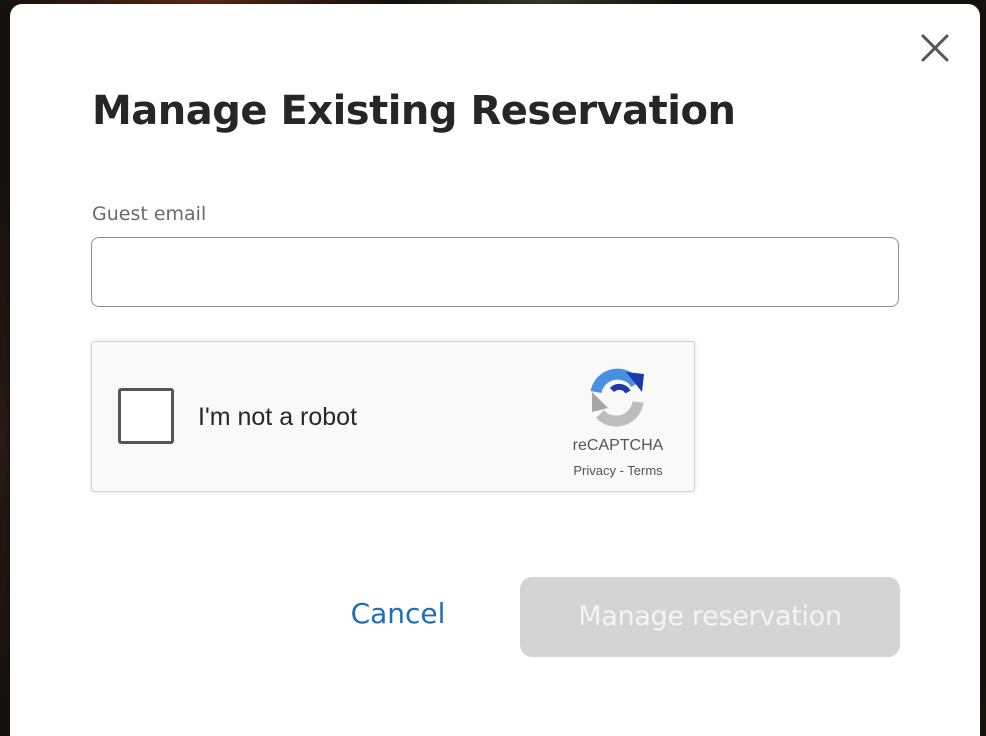  I want to click on recaptcha-links: Privacy - Terms, so click(618, 470).